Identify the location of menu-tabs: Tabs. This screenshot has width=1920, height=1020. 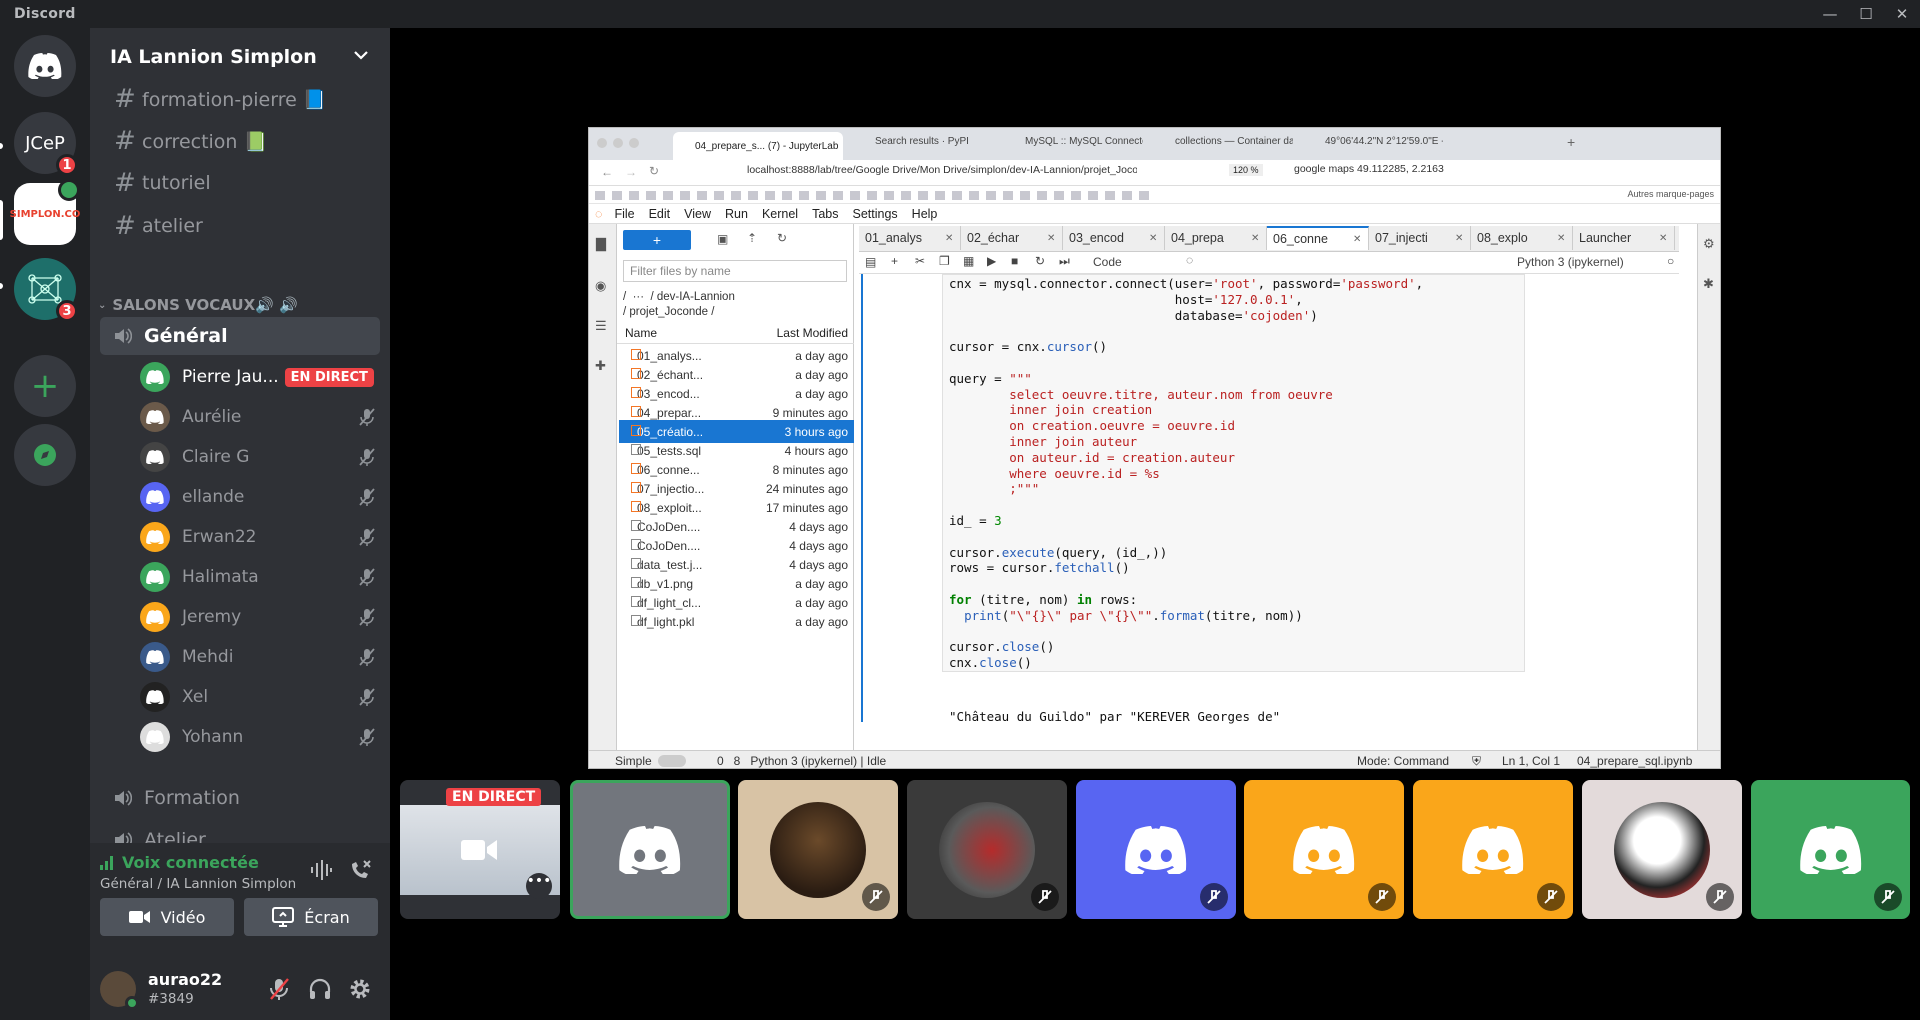
(825, 214).